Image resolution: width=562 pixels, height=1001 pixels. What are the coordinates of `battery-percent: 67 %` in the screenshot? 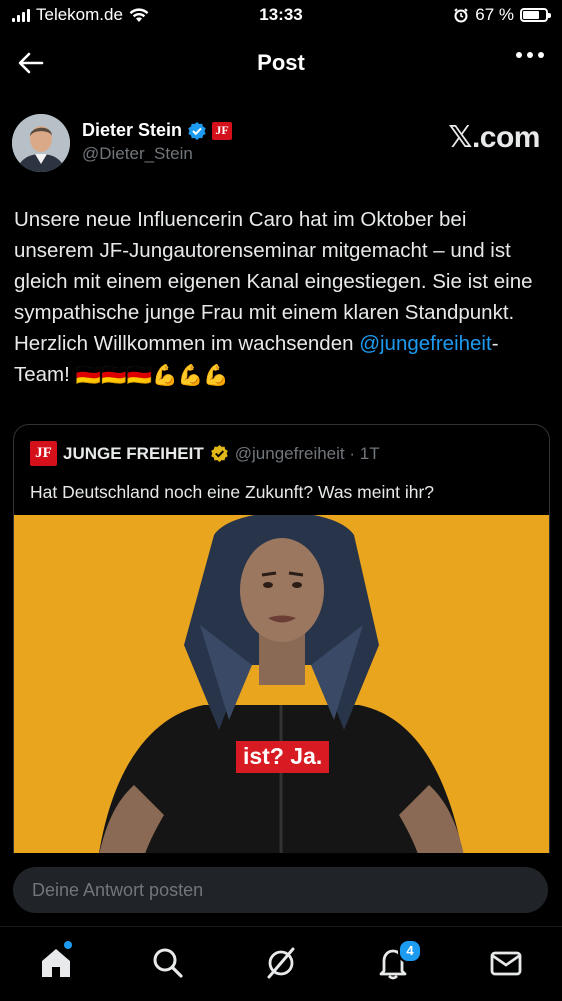 It's located at (494, 14).